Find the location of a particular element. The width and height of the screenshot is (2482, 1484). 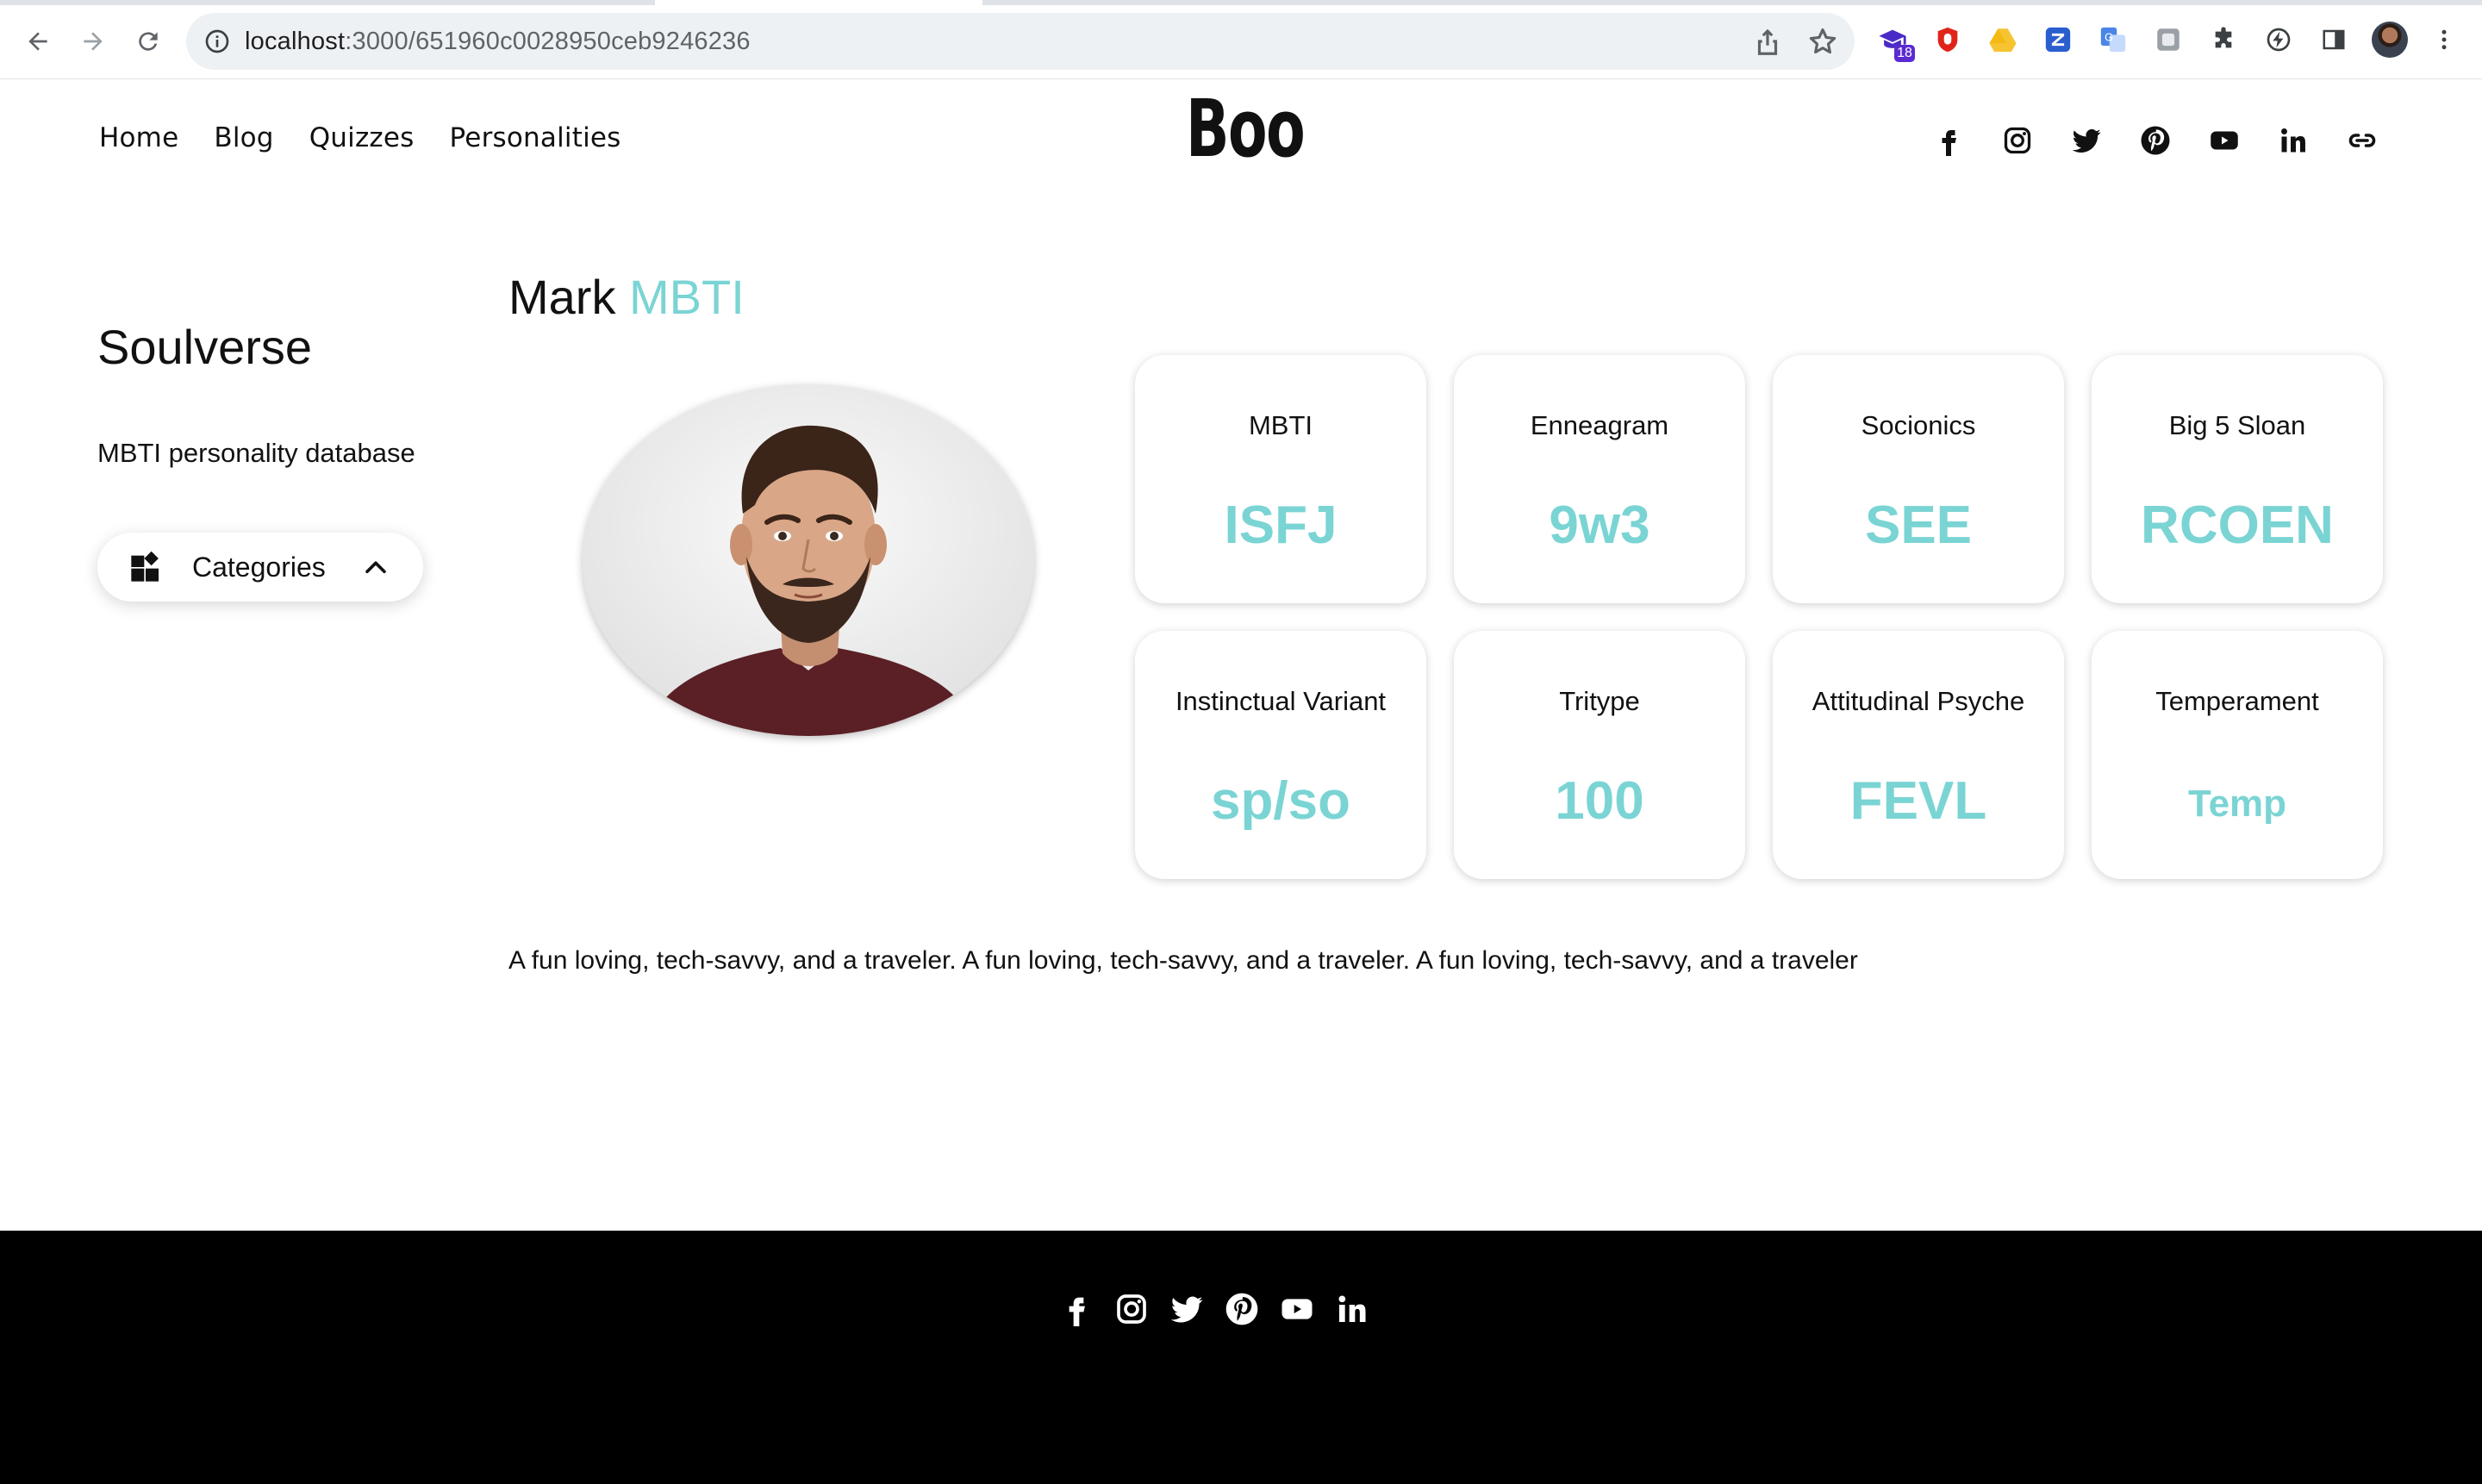

active-tab is located at coordinates (818, 2).